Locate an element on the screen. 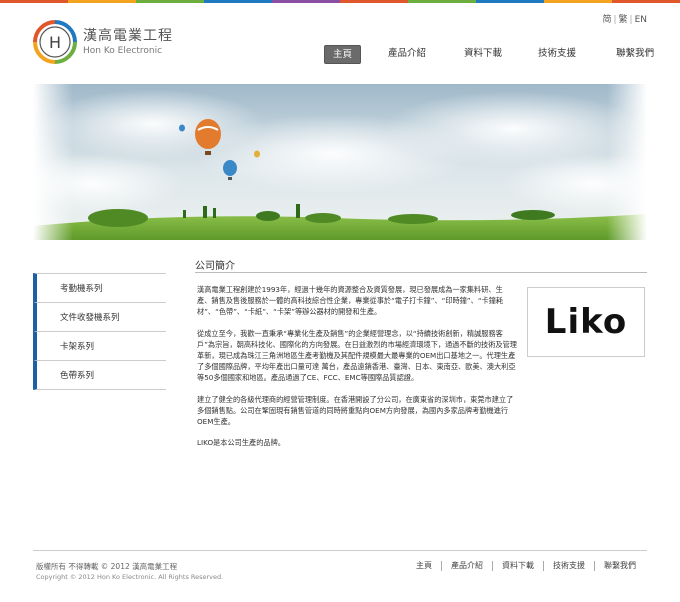 Image resolution: width=680 pixels, height=602 pixels. footer-nav: 主頁 產品介紹 資料下載 技術支援 聯繫我們 is located at coordinates (526, 566).